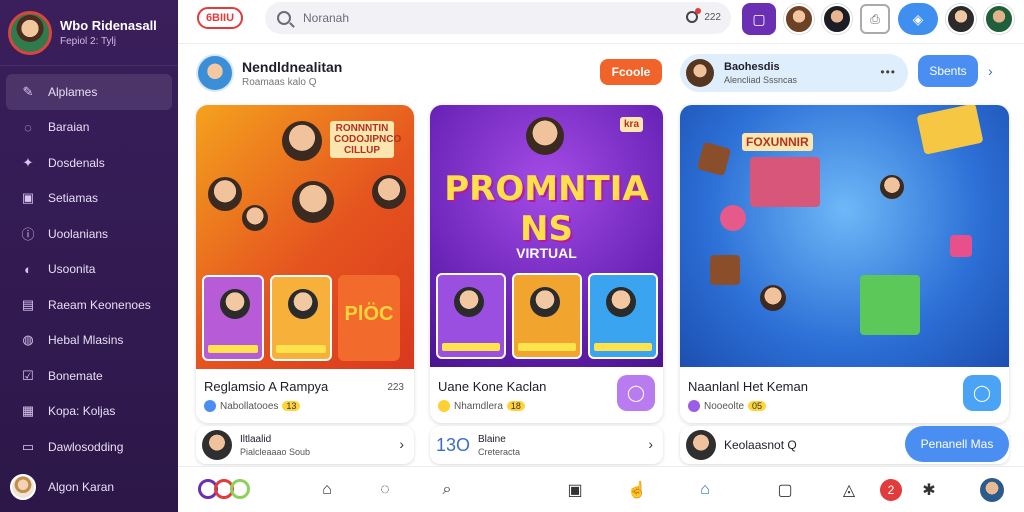  Describe the element at coordinates (224, 489) in the screenshot. I see `app-logo` at that location.